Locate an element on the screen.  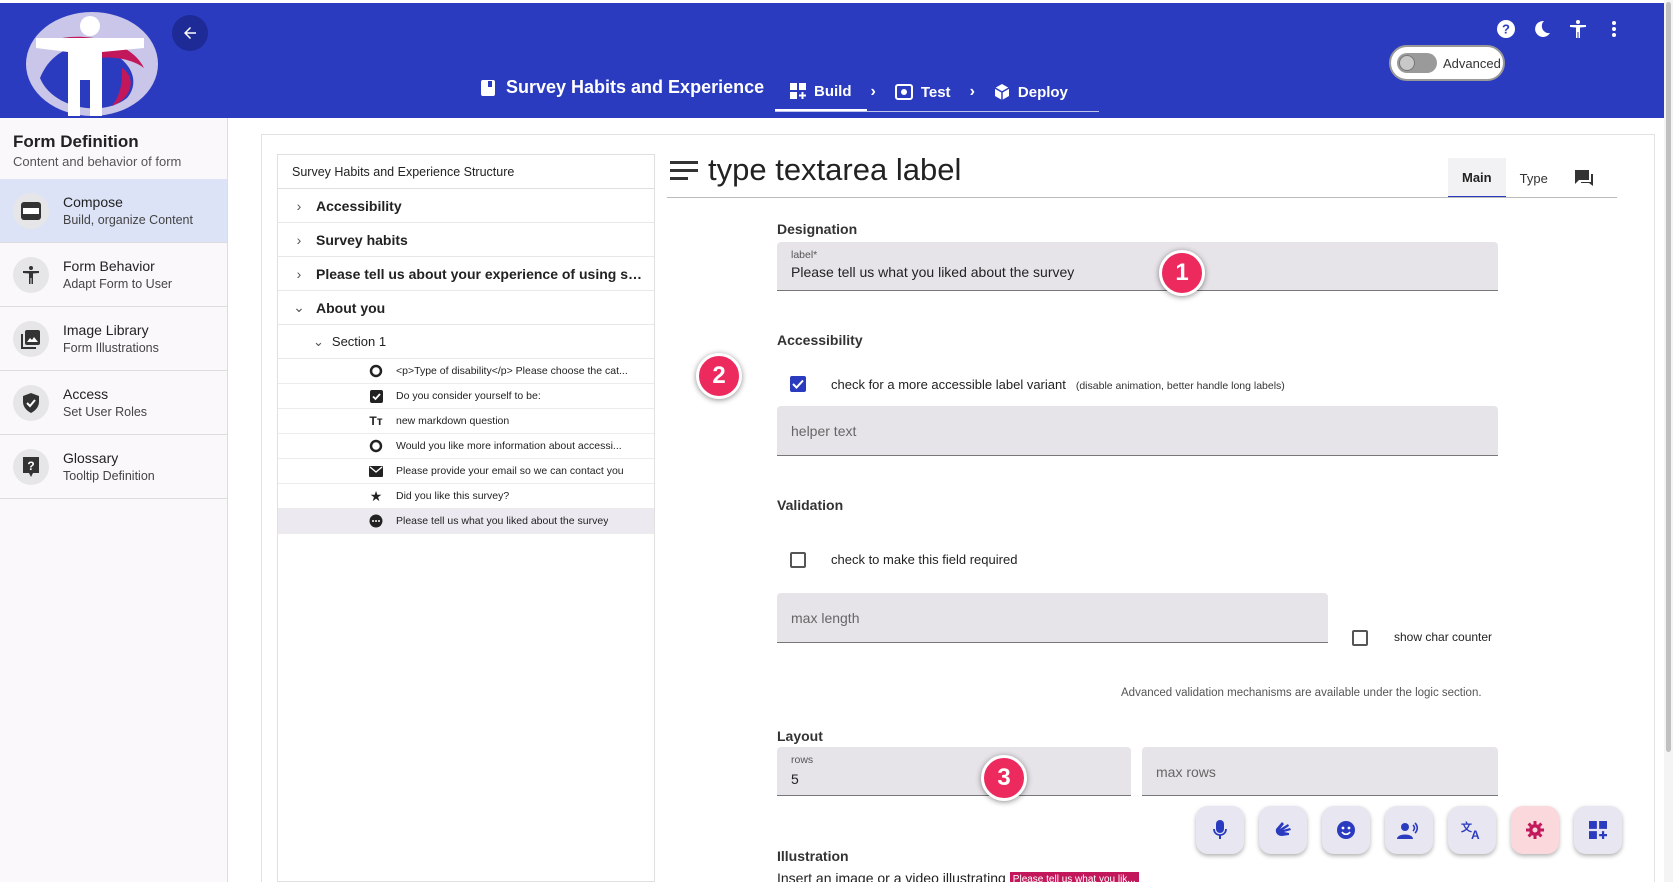
tree-question: Do you consider yourself to be: is located at coordinates (466, 396).